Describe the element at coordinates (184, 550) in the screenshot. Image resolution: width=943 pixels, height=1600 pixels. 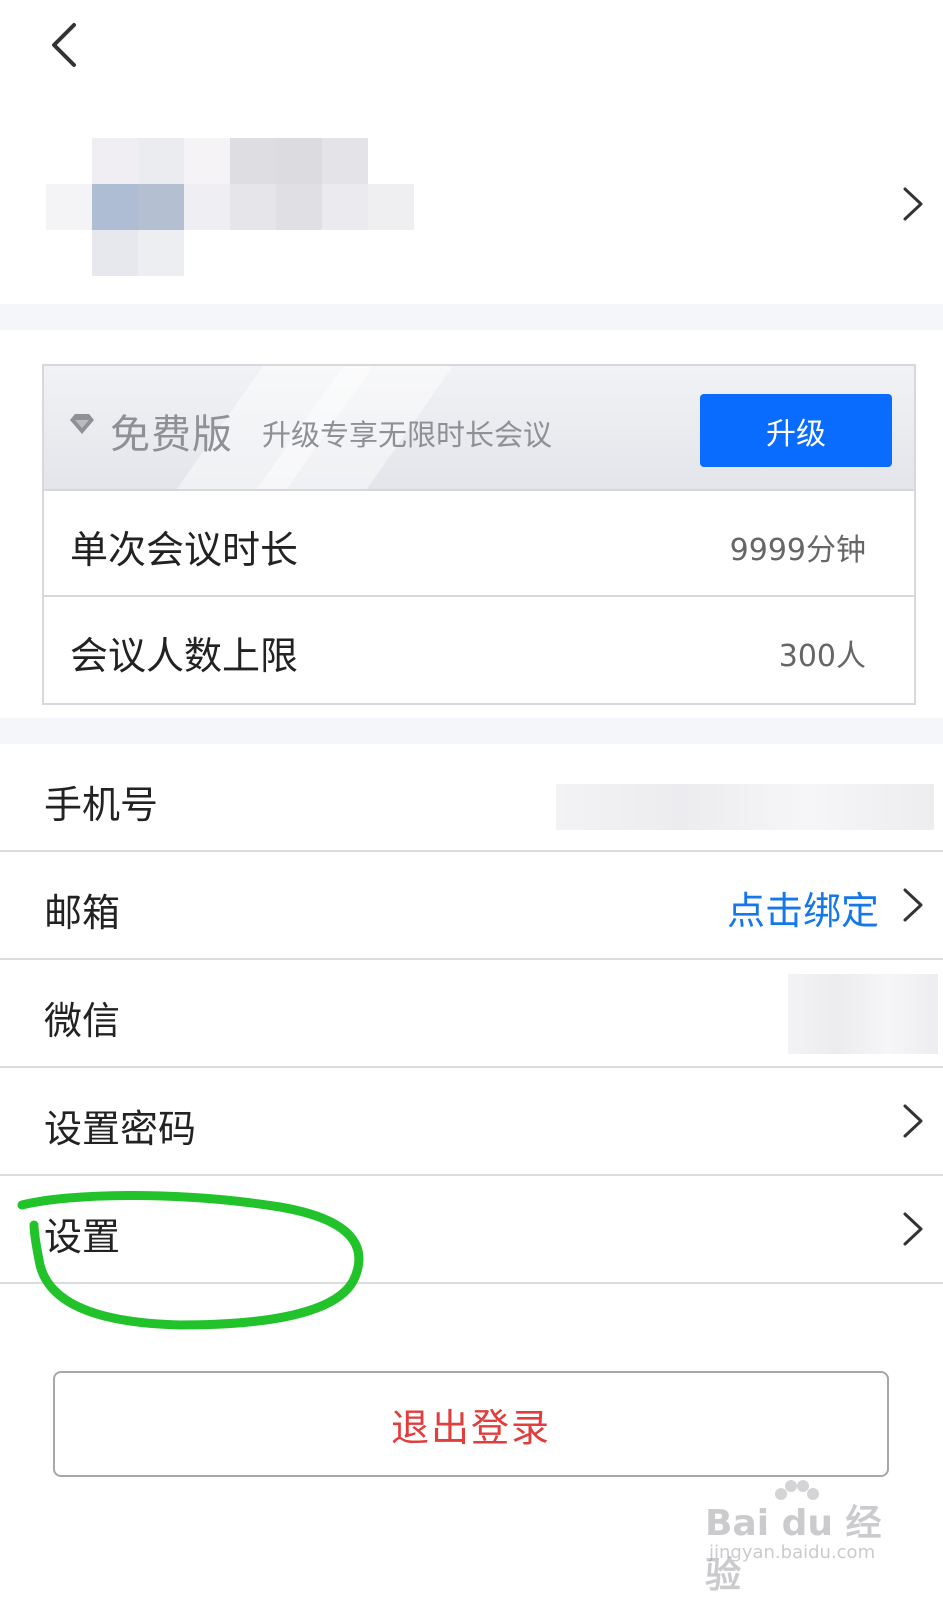
I see `plan-row-label: 单次会议时长` at that location.